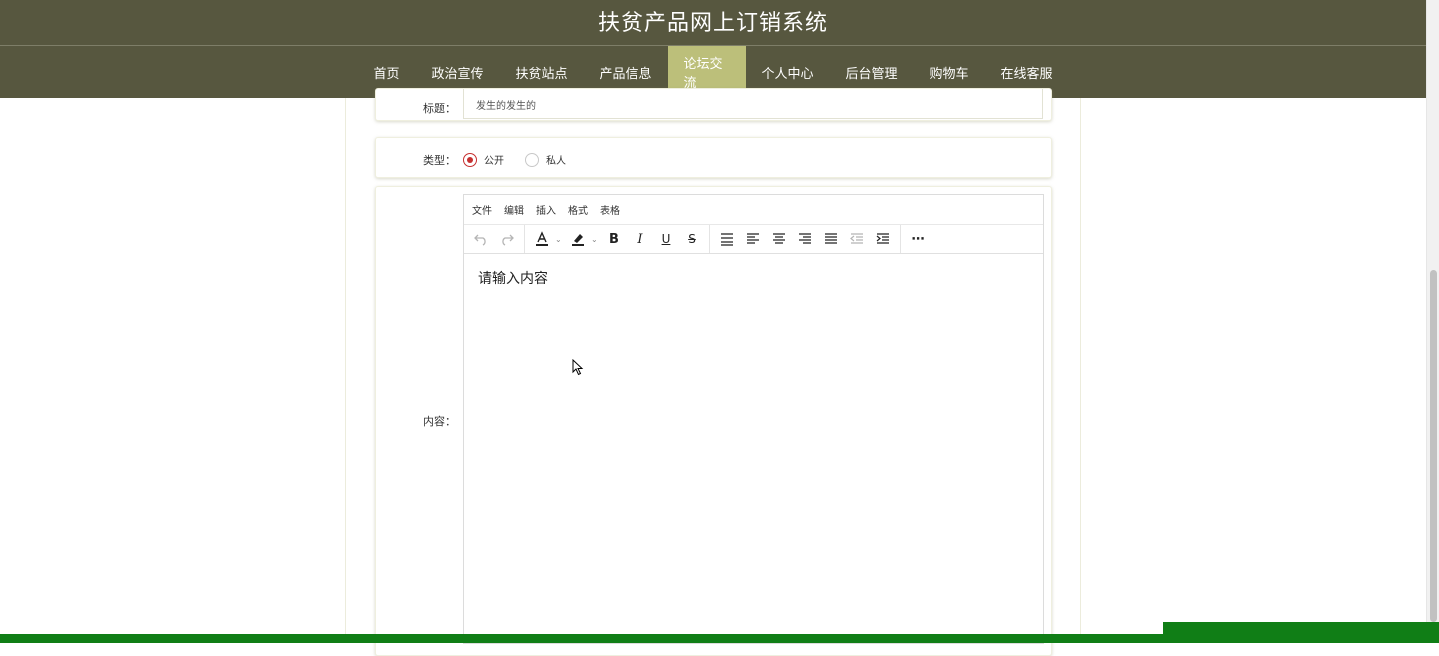 The width and height of the screenshot is (1439, 656). I want to click on undo-icon, so click(481, 239).